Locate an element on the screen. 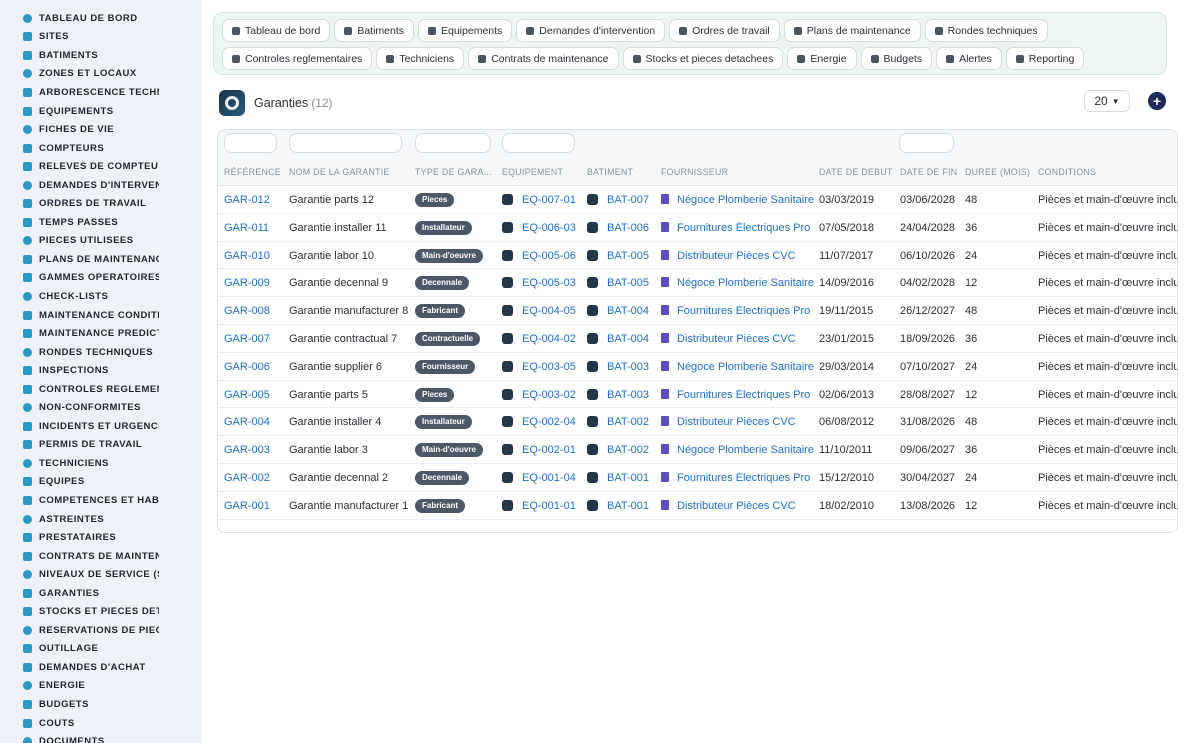 The image size is (1200, 743). column-header: DATE DE FIN is located at coordinates (928, 172).